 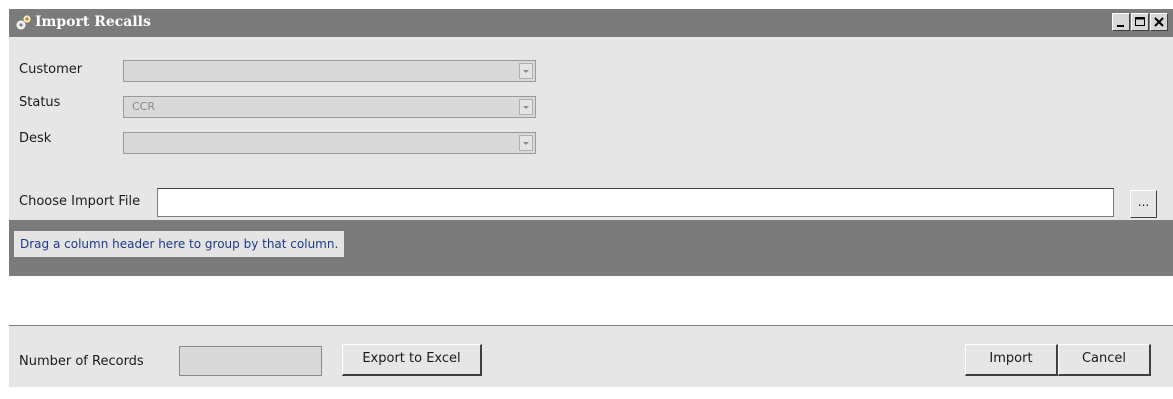 I want to click on close-icon, so click(x=1159, y=22).